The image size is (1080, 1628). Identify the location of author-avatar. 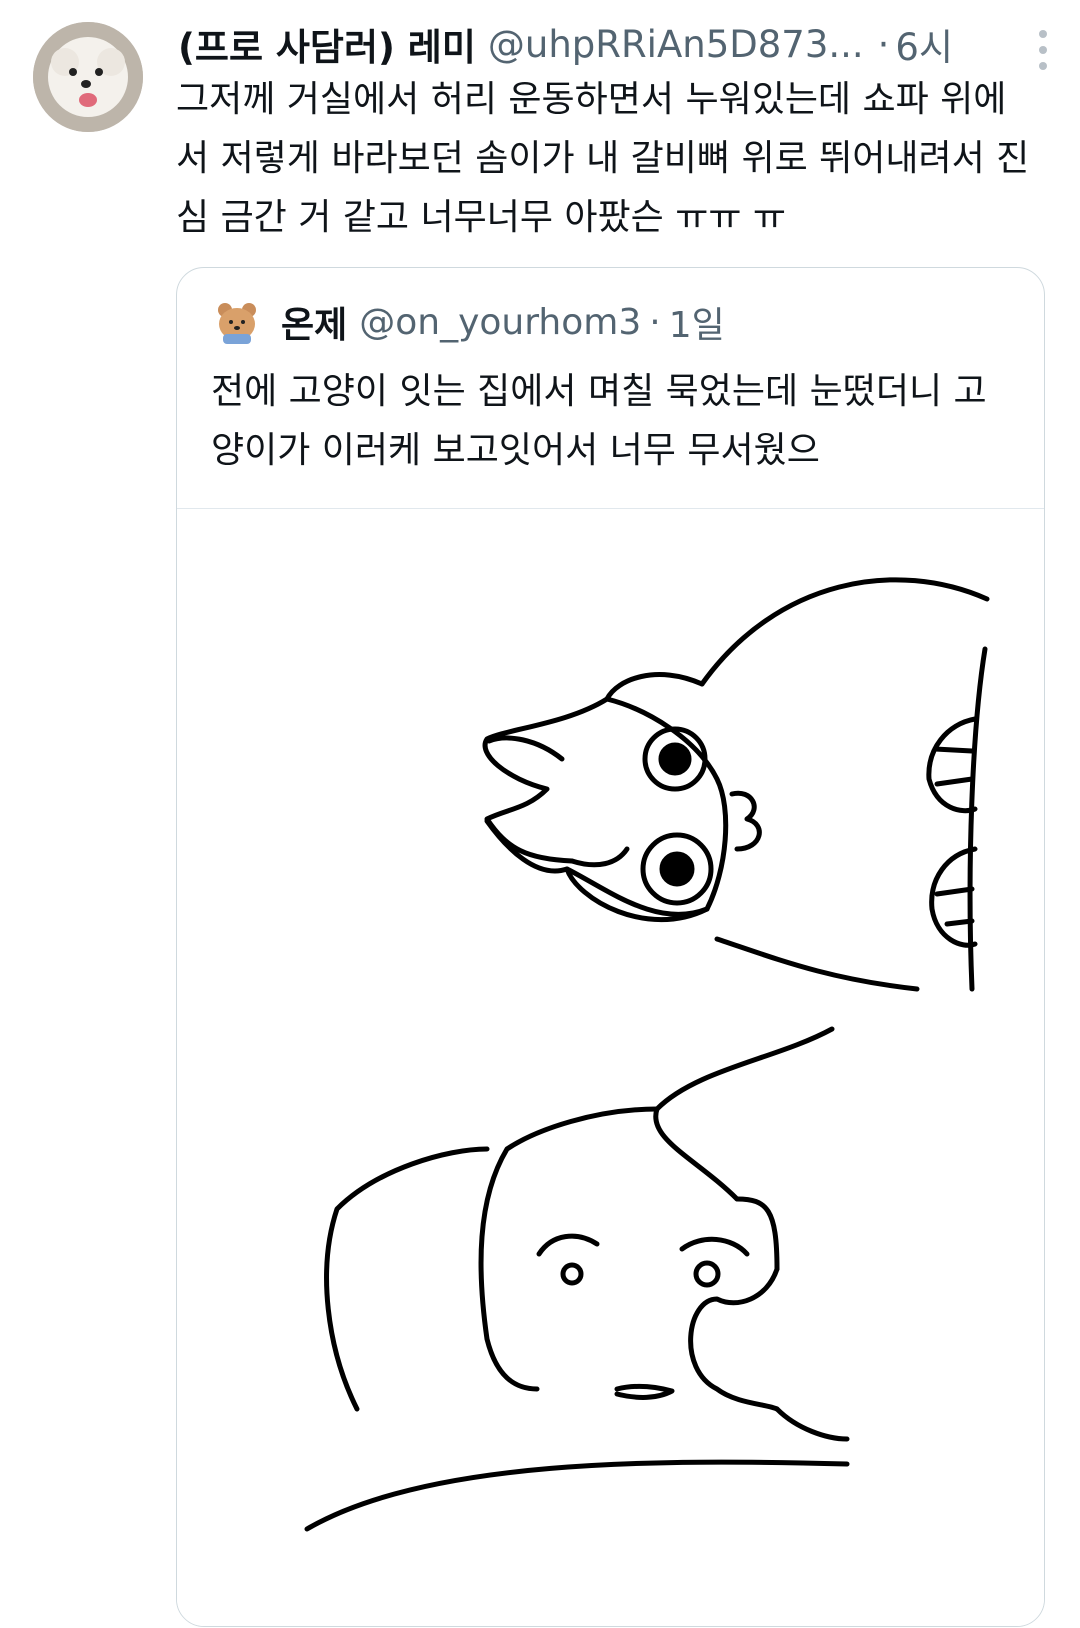
(88, 77).